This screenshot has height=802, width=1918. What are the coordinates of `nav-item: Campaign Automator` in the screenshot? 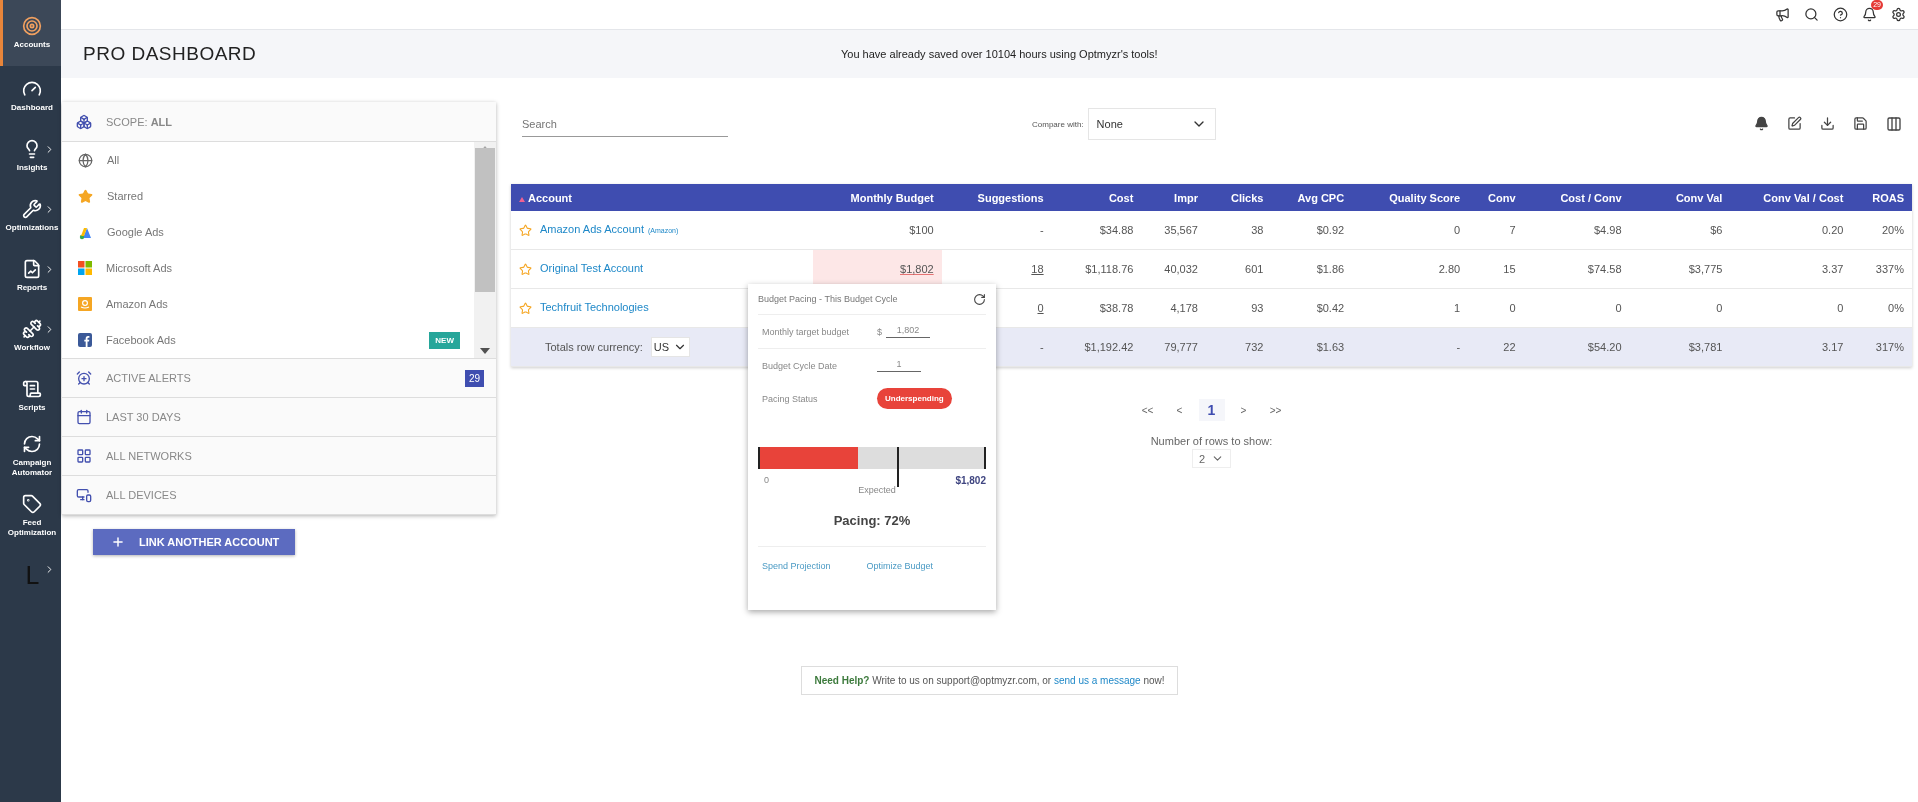 It's located at (30, 456).